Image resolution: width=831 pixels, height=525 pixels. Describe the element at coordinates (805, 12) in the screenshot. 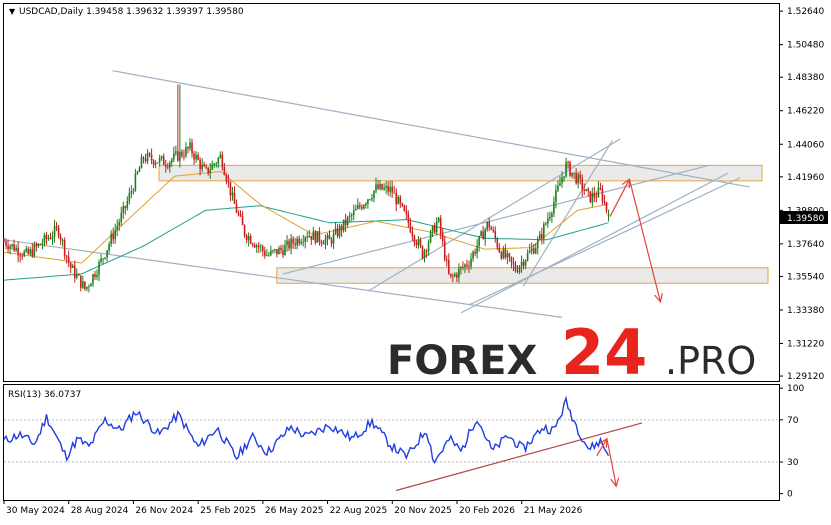

I see `price-tick-label: 1.52640` at that location.